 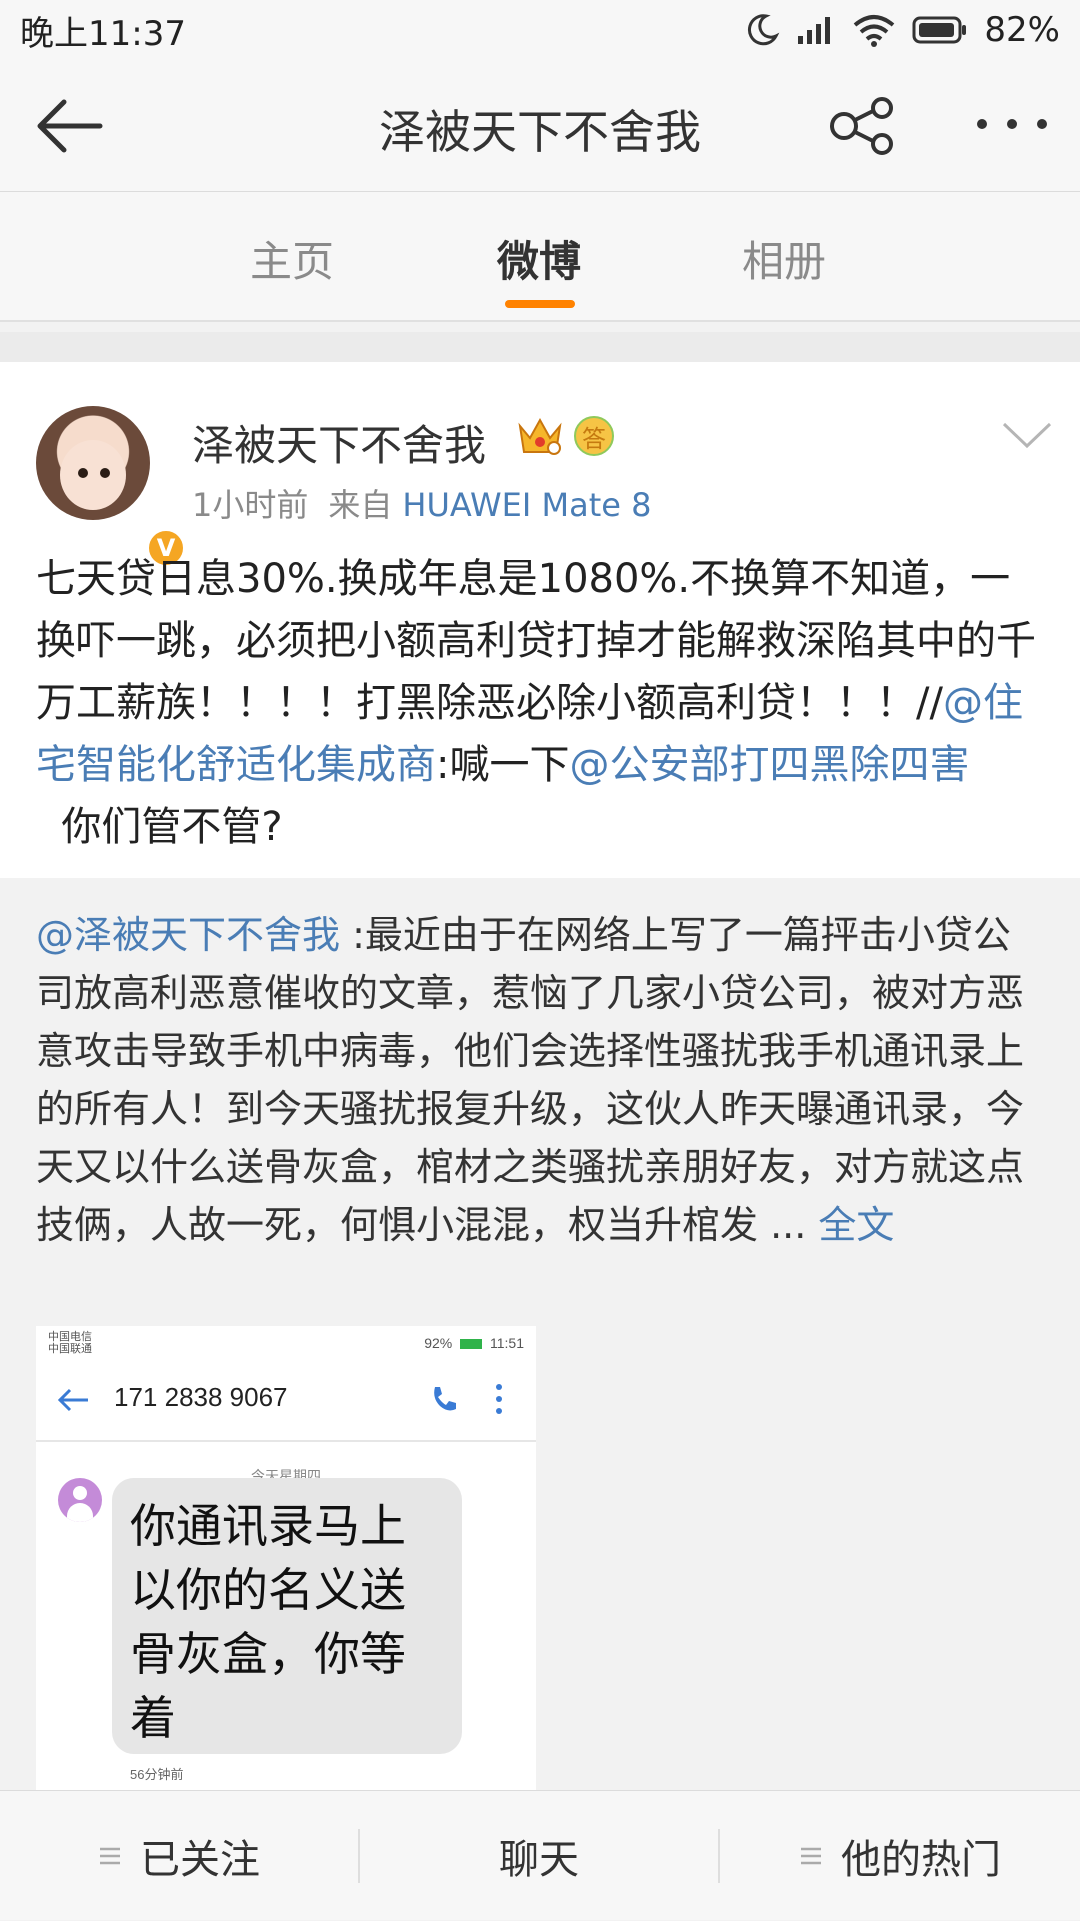 I want to click on source-prefix: 来自, so click(x=360, y=505).